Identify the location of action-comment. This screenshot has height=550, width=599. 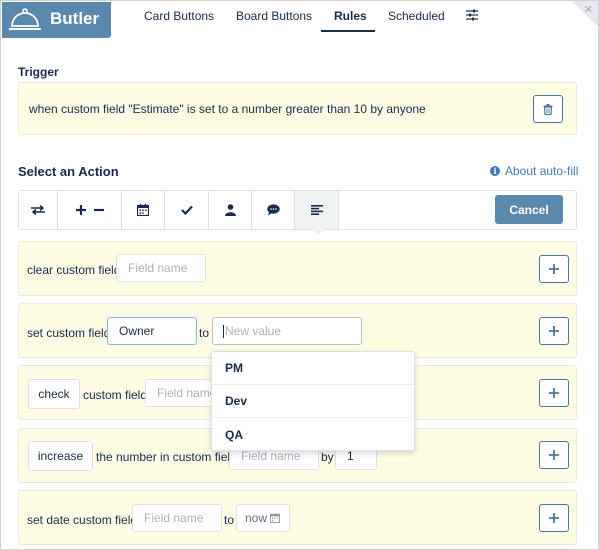
(273, 210).